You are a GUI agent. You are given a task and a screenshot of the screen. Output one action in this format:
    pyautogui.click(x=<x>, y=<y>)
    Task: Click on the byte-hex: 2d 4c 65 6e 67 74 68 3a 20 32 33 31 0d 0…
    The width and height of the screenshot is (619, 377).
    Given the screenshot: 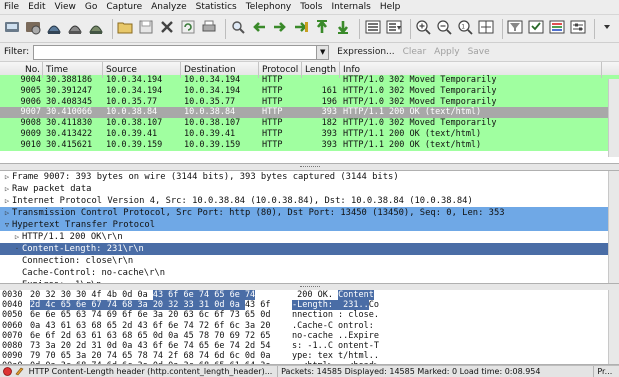 What is the action you would take?
    pyautogui.click(x=161, y=305)
    